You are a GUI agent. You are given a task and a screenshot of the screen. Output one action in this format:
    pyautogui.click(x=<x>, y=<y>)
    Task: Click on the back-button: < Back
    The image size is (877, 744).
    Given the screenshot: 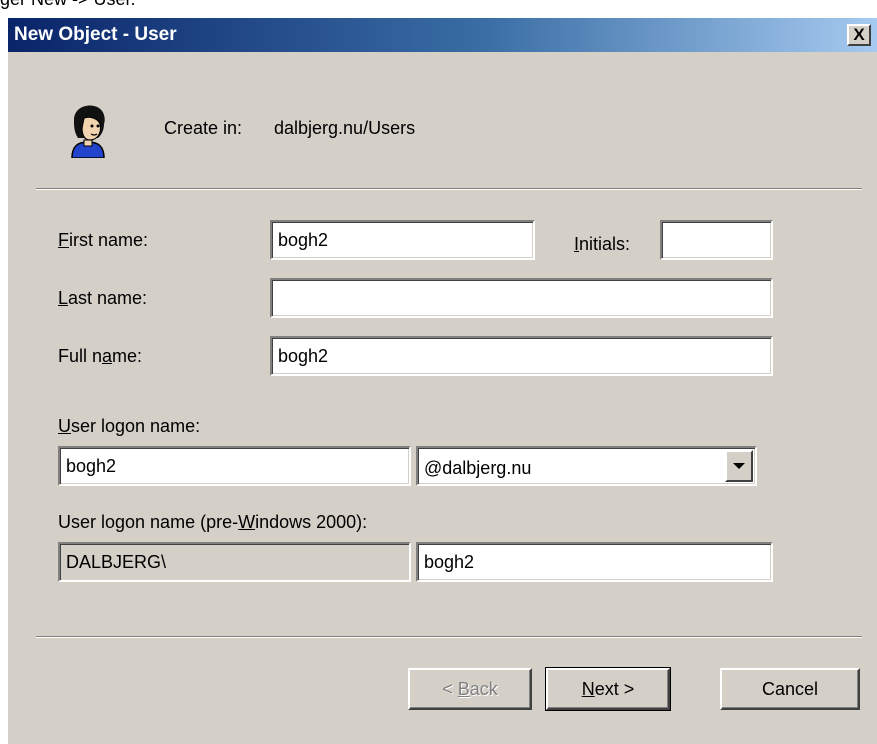 What is the action you would take?
    pyautogui.click(x=470, y=689)
    